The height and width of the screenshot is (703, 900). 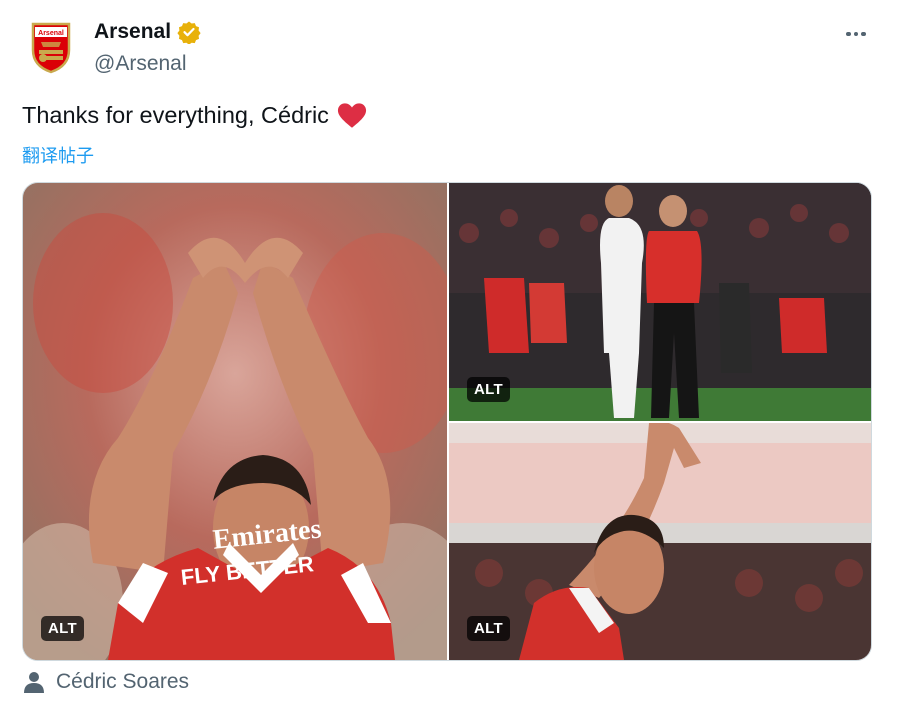 What do you see at coordinates (175, 115) in the screenshot?
I see `tweet-text: Thanks for everything, Cédric` at bounding box center [175, 115].